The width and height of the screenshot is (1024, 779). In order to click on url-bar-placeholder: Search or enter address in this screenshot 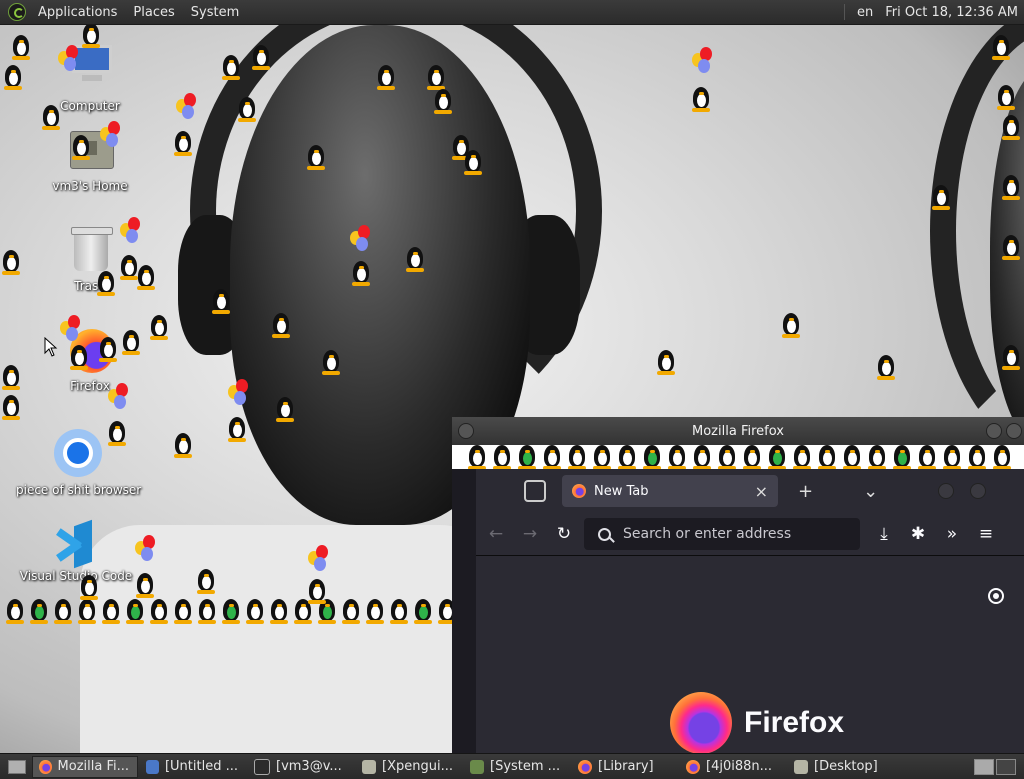, I will do `click(707, 534)`.